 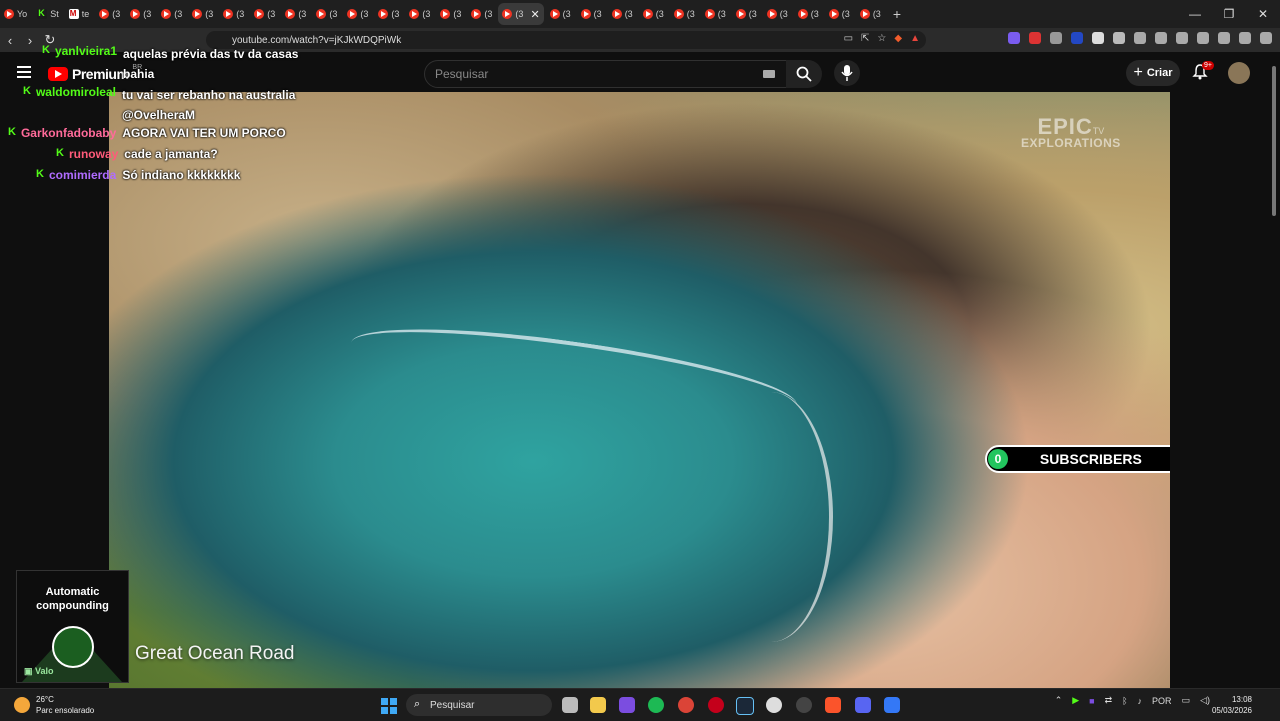 What do you see at coordinates (1124, 701) in the screenshot?
I see `bluetooth-icon: ᛒ` at bounding box center [1124, 701].